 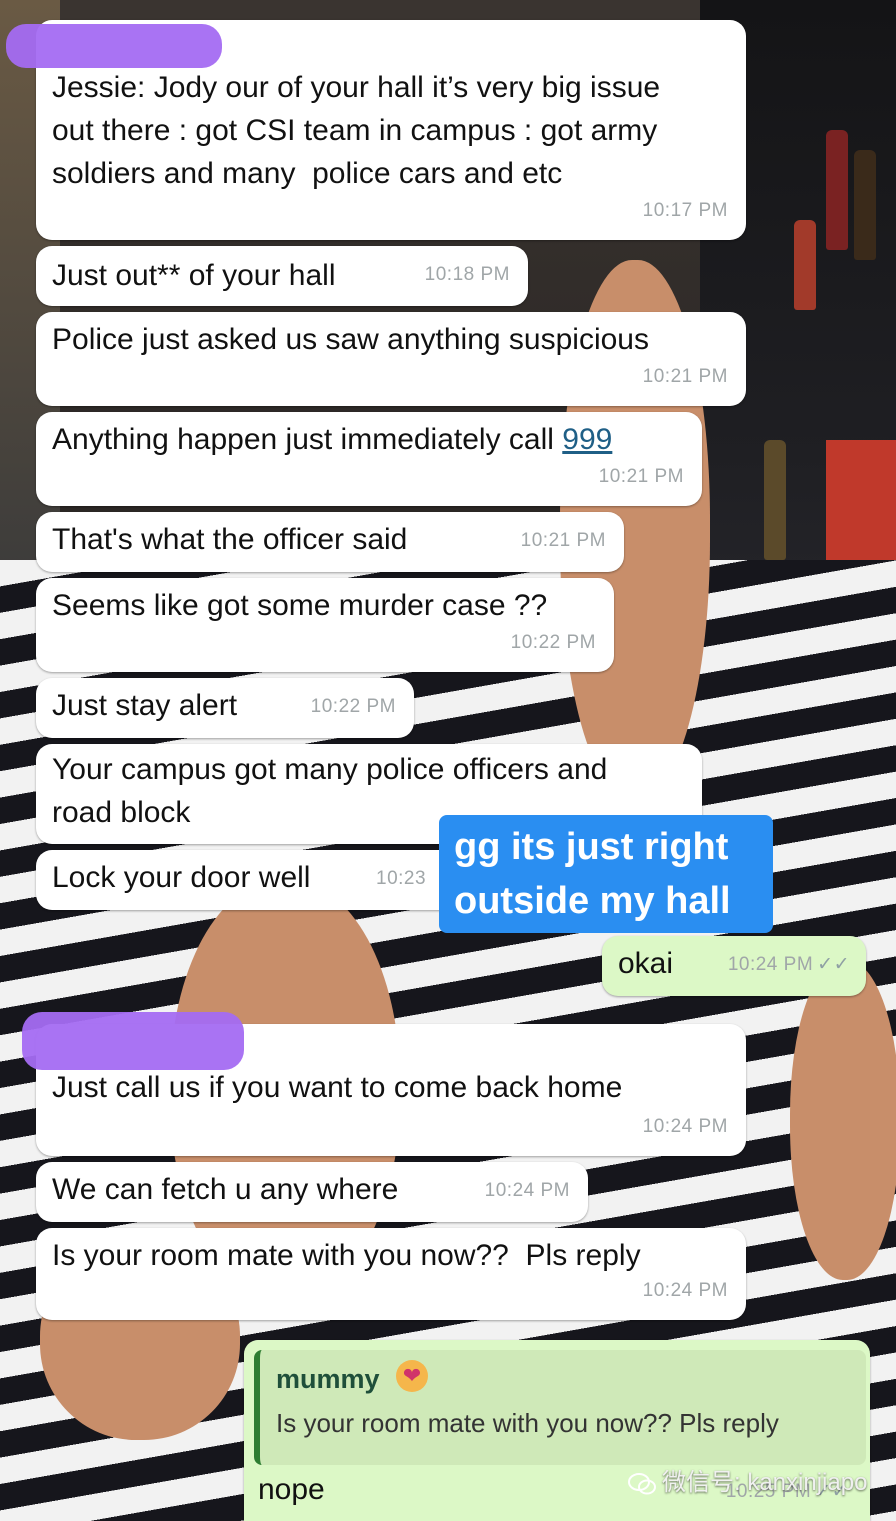 I want to click on message-time: 10:18 PM, so click(x=467, y=274).